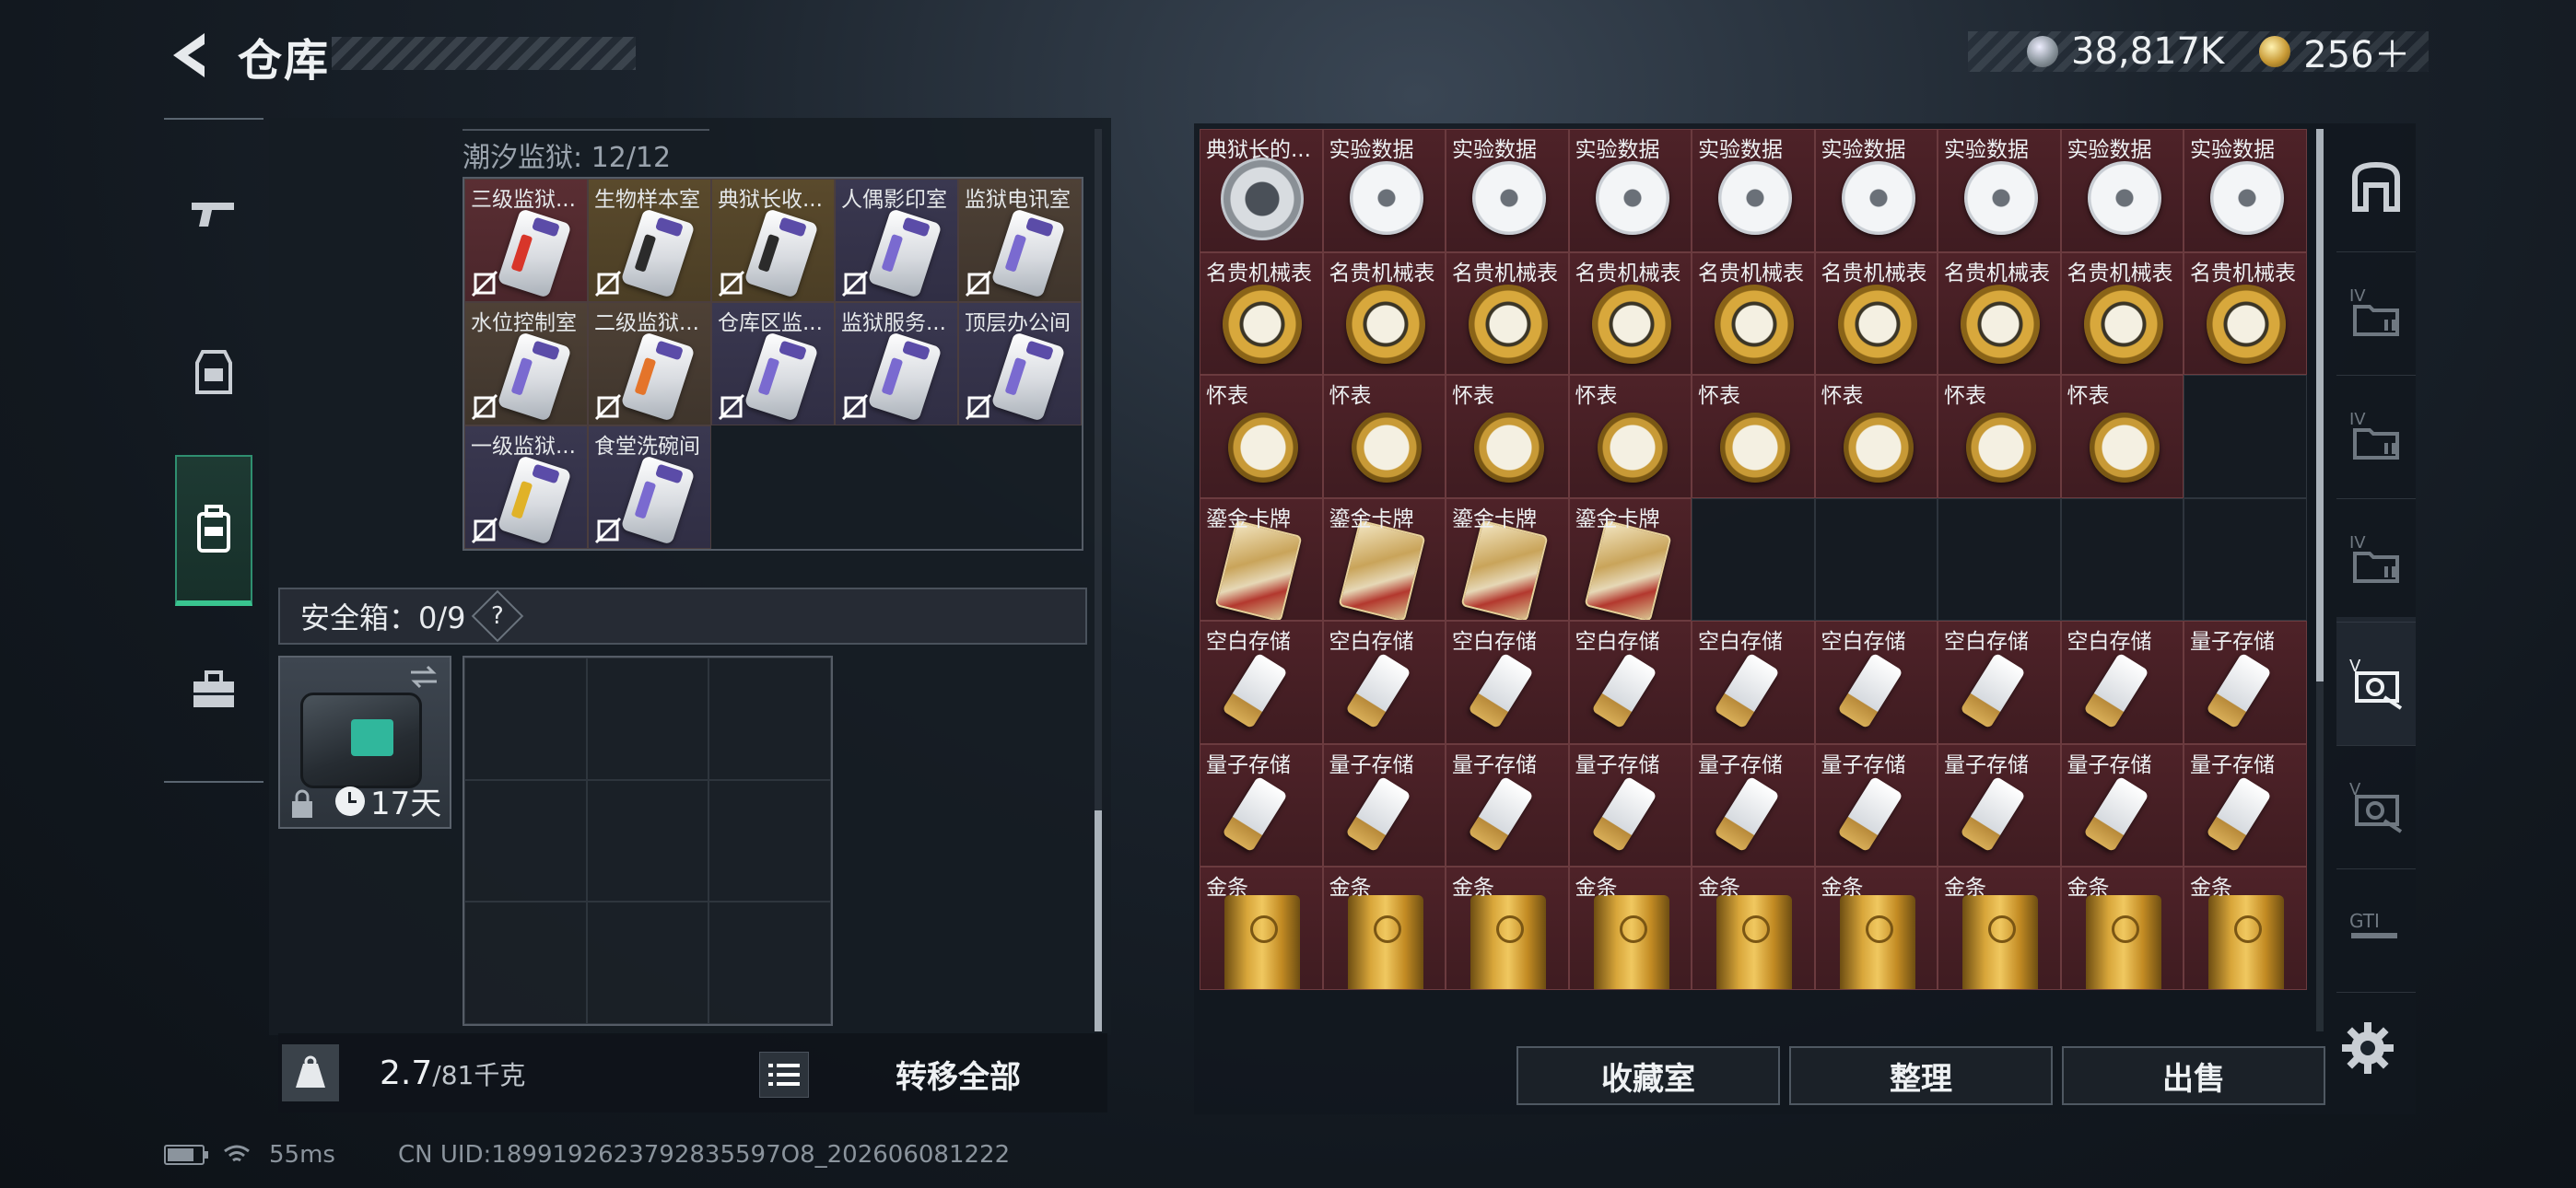 The image size is (2576, 1188). Describe the element at coordinates (2320, 405) in the screenshot. I see `warehouse-scrollbar-thumb` at that location.